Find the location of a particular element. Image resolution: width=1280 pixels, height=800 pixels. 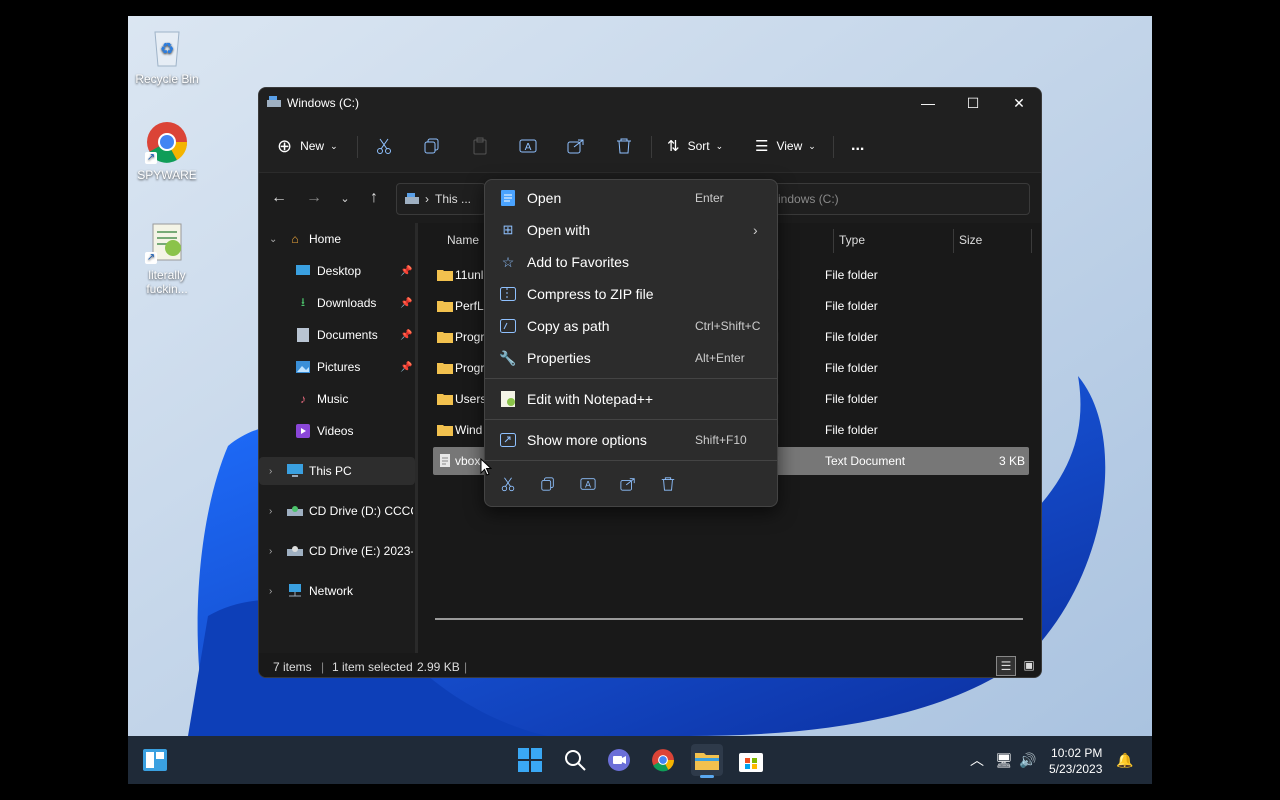

chevron-right-icon: › is located at coordinates (271, 511).